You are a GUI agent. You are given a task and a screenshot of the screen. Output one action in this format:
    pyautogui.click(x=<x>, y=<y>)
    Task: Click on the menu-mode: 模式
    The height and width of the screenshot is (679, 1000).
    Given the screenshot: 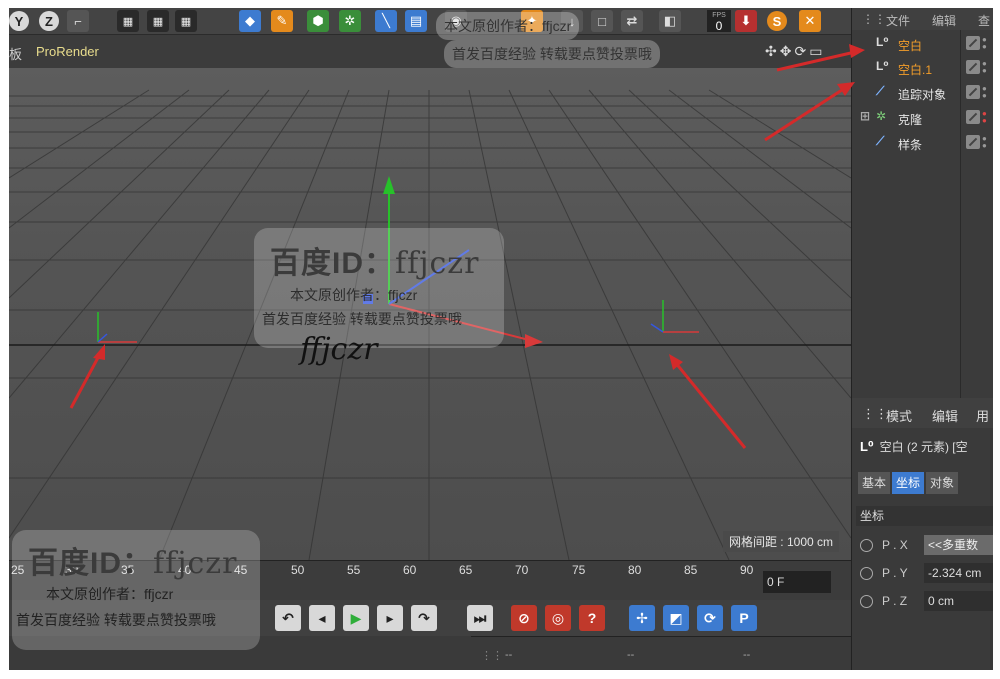 What is the action you would take?
    pyautogui.click(x=899, y=415)
    